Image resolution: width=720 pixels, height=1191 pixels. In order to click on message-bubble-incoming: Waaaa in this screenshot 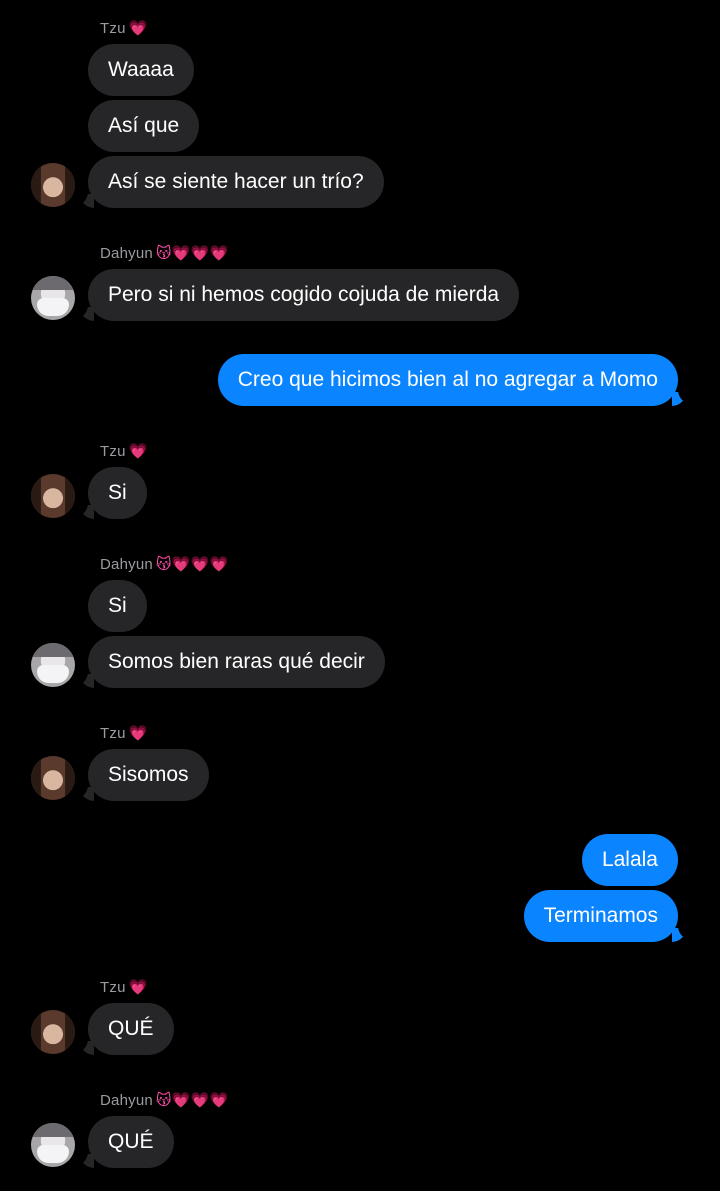, I will do `click(141, 70)`.